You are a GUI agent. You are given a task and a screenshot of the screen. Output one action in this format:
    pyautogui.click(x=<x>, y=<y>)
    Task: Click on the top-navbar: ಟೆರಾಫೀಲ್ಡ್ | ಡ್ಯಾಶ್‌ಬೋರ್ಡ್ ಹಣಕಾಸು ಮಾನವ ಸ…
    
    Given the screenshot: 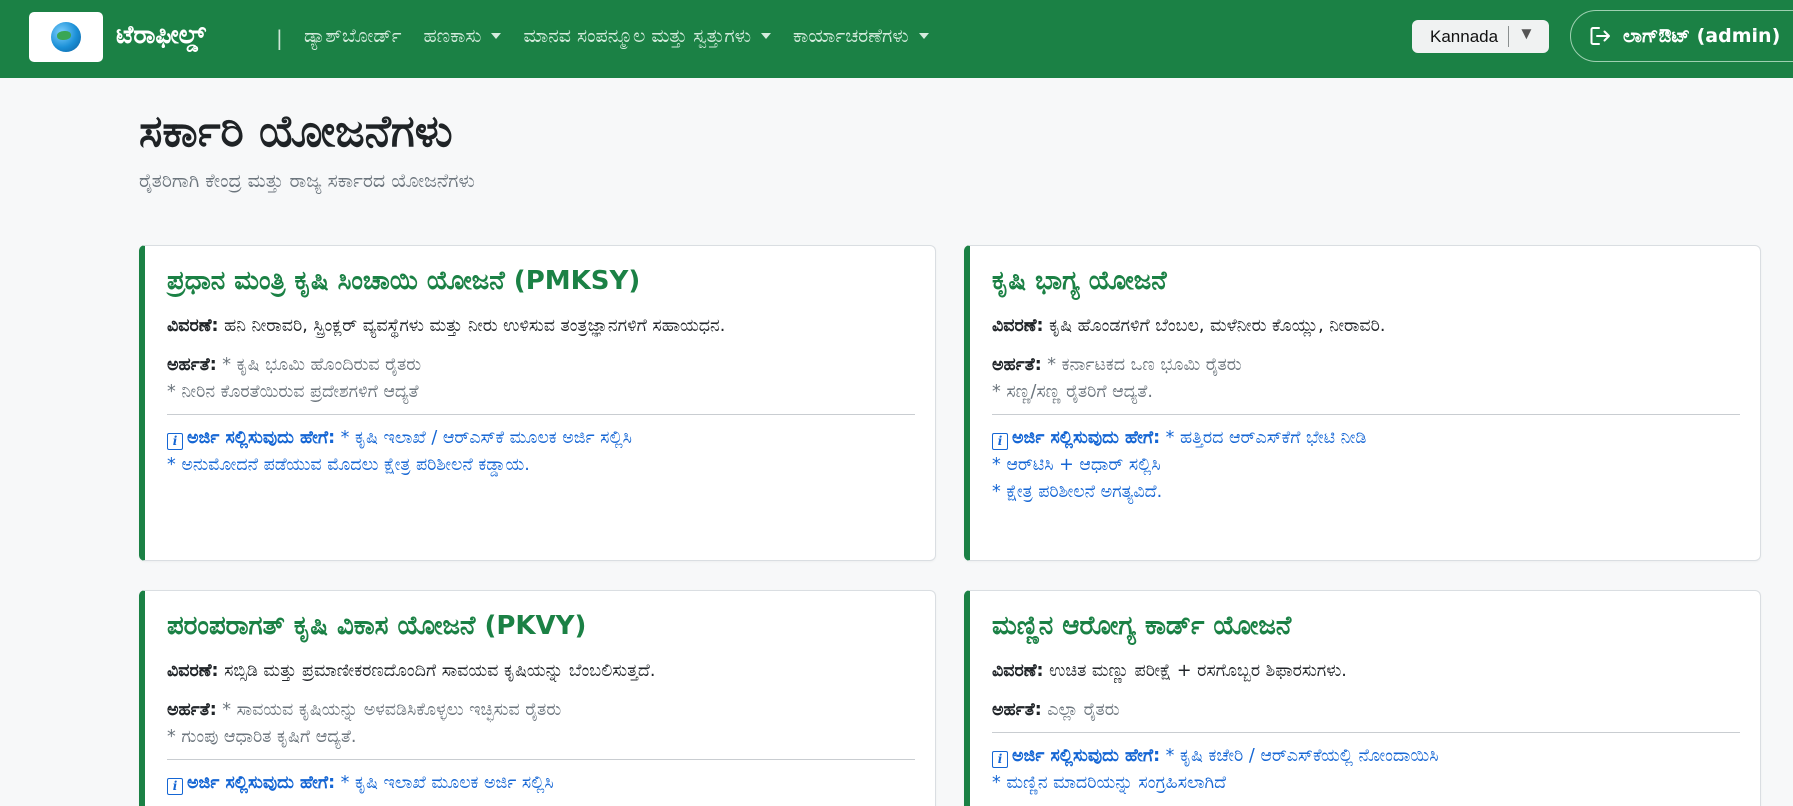 What is the action you would take?
    pyautogui.click(x=896, y=39)
    